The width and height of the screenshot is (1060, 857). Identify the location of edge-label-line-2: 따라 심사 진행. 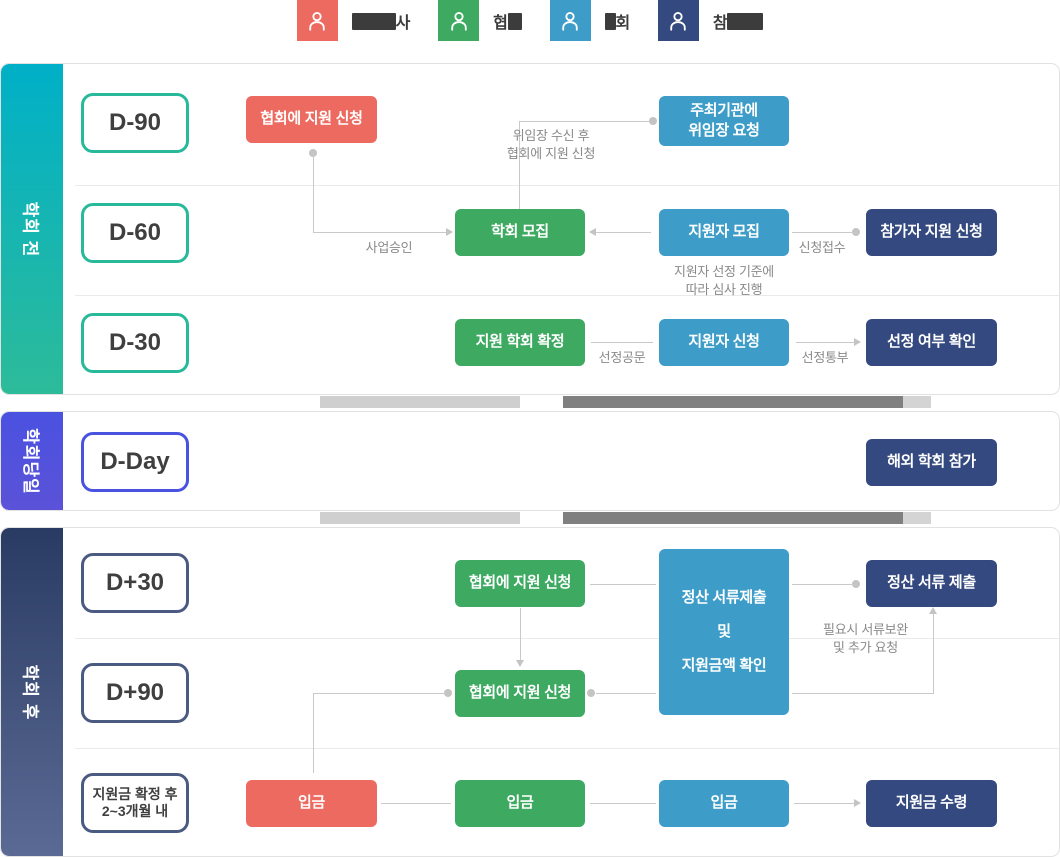
(724, 290).